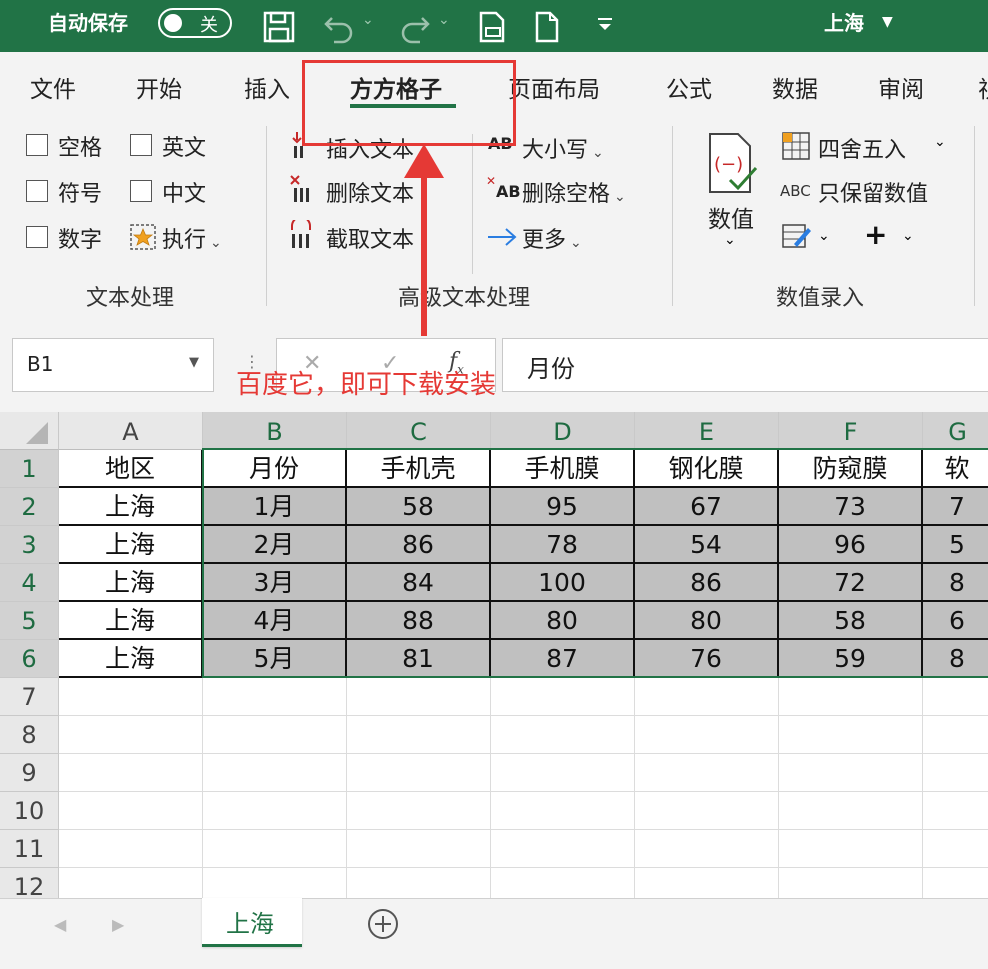  Describe the element at coordinates (563, 148) in the screenshot. I see `case-button: 大小写 ⌄` at that location.